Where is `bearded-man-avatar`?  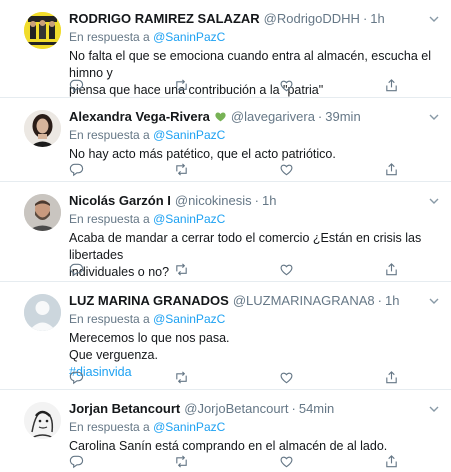 bearded-man-avatar is located at coordinates (42, 212).